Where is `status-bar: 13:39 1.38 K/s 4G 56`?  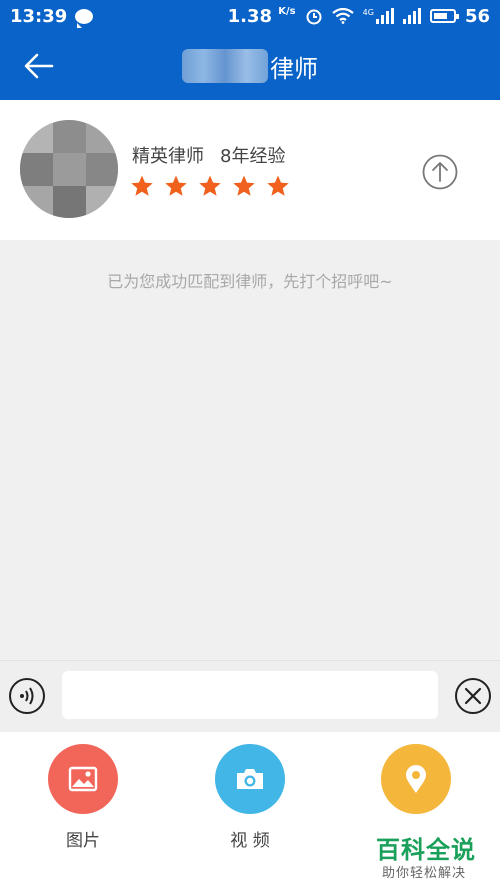
status-bar: 13:39 1.38 K/s 4G 56 is located at coordinates (250, 16).